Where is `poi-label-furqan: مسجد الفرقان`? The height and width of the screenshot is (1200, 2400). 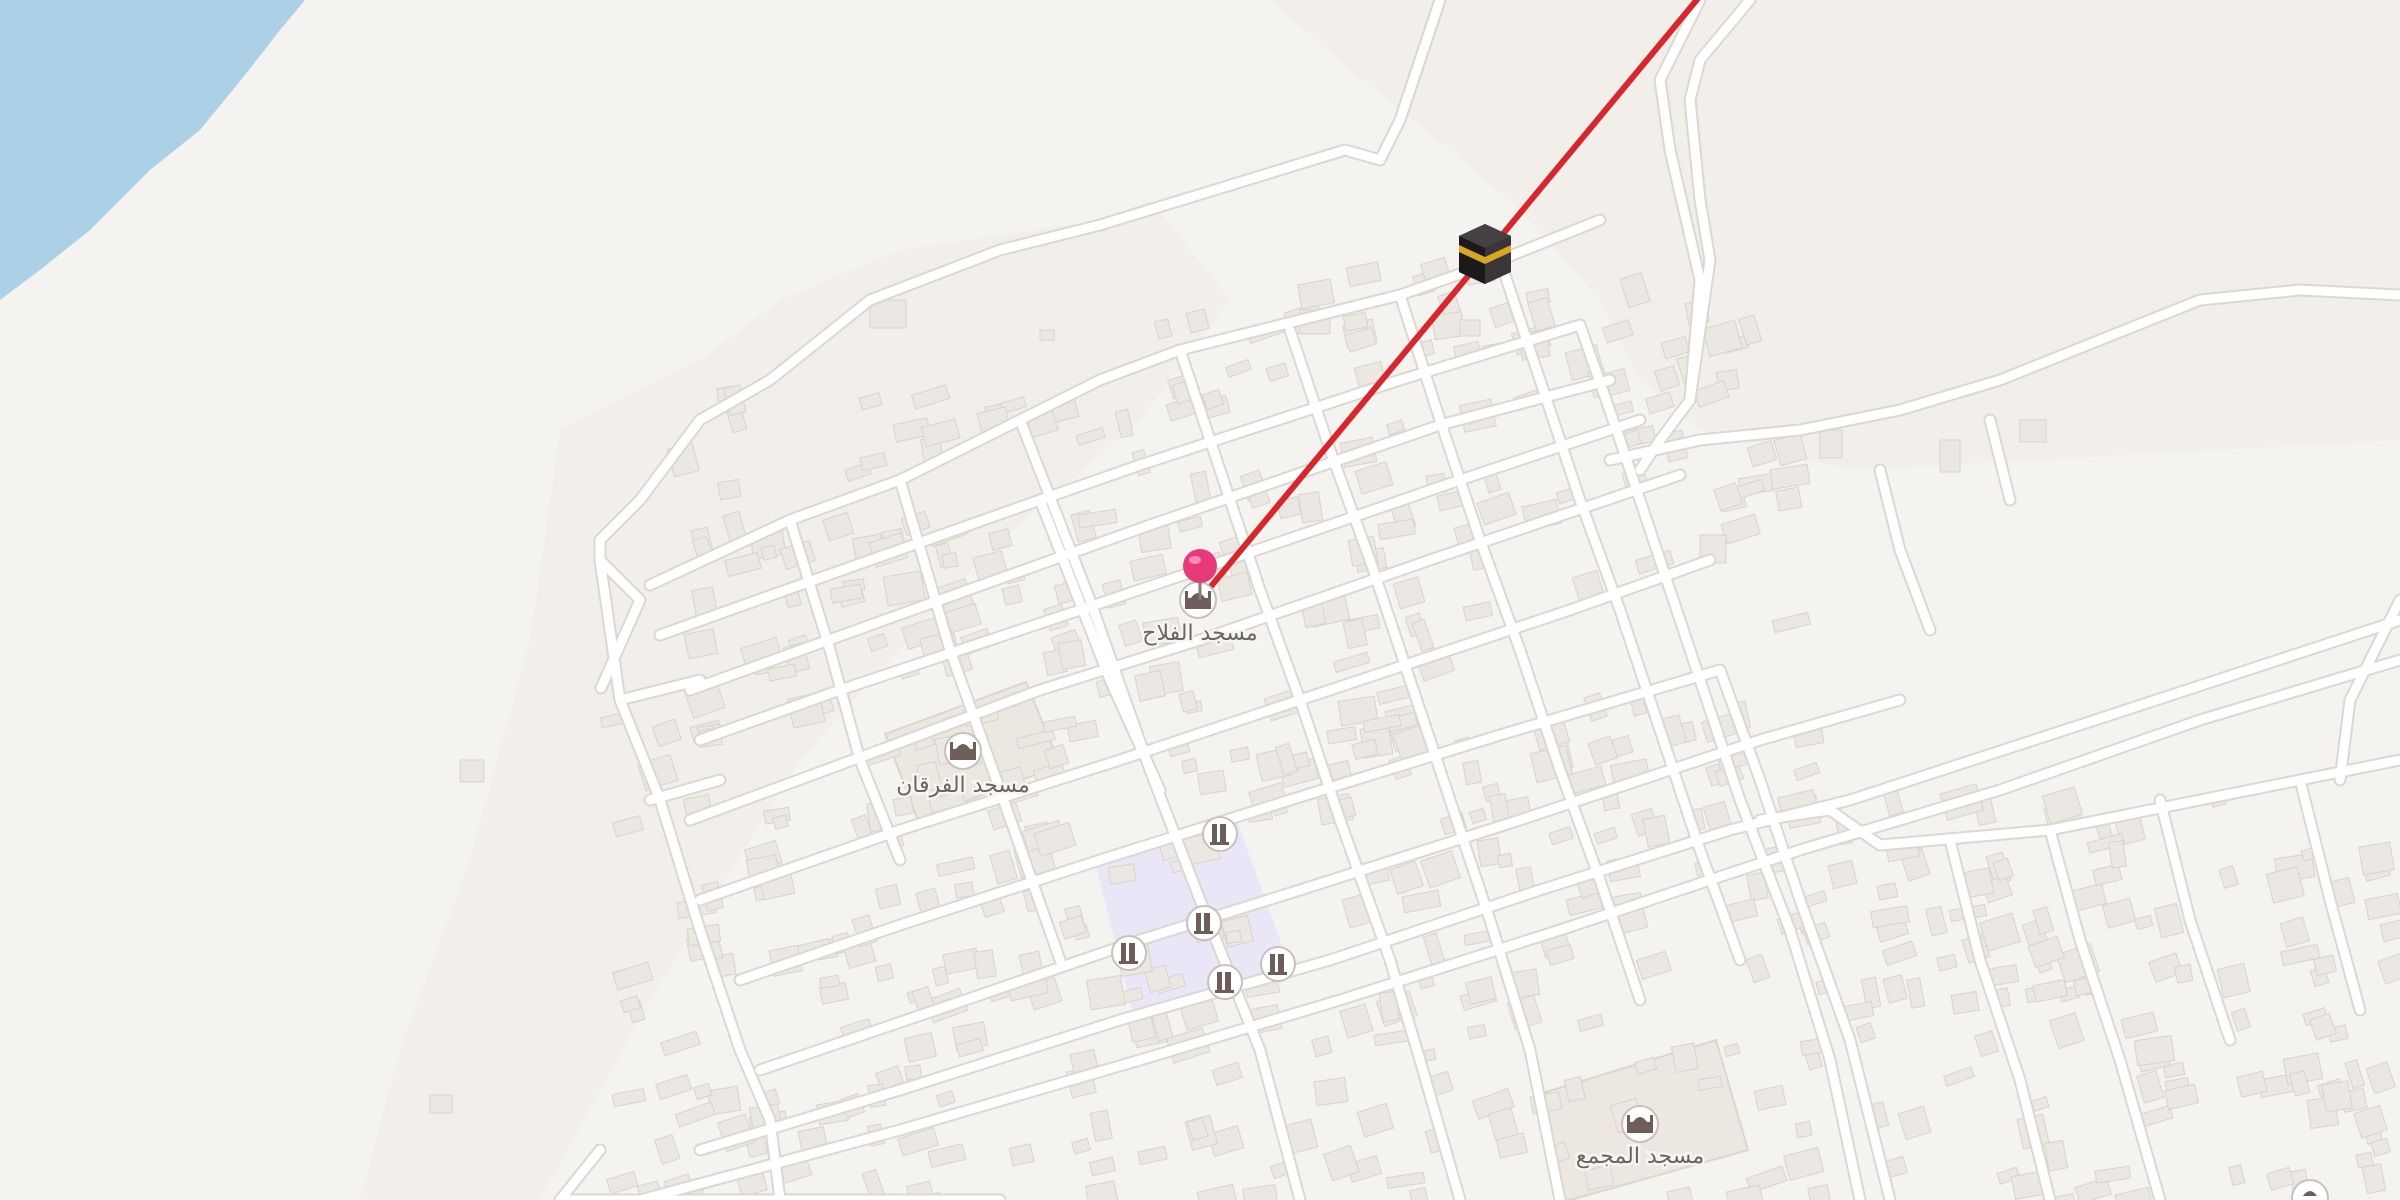 poi-label-furqan: مسجد الفرقان is located at coordinates (963, 785).